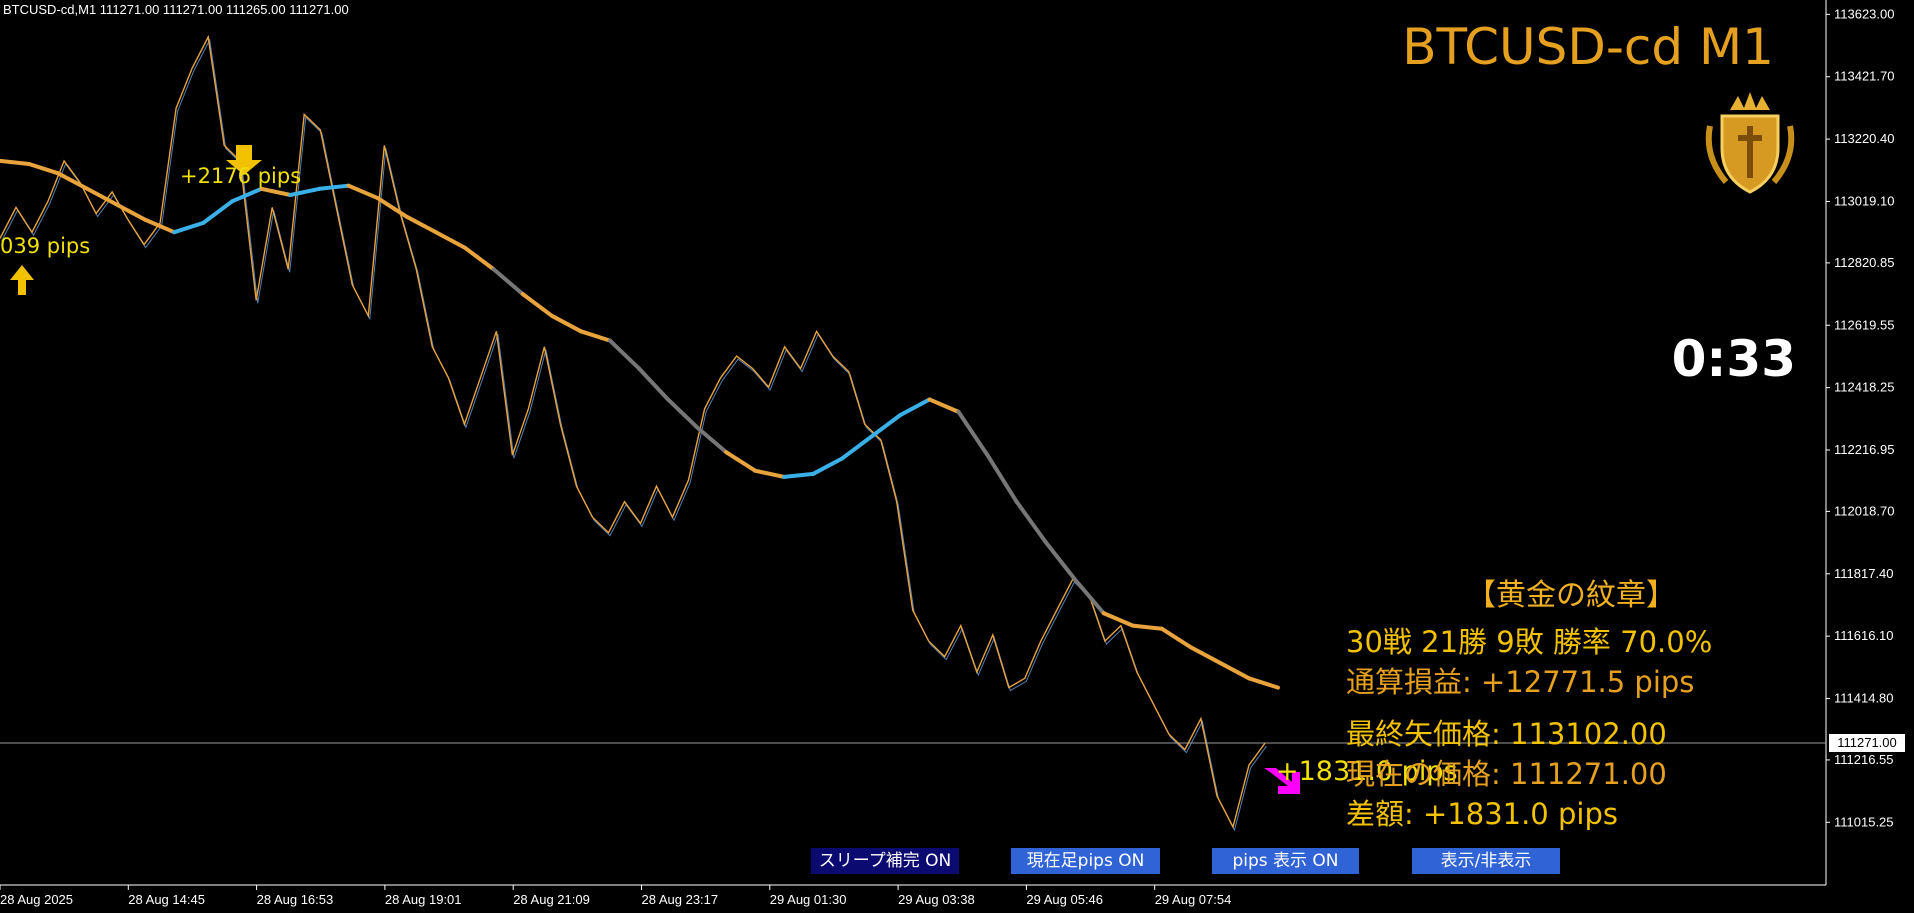 Image resolution: width=1914 pixels, height=913 pixels. I want to click on y-tick-label: 111414.80, so click(1864, 698).